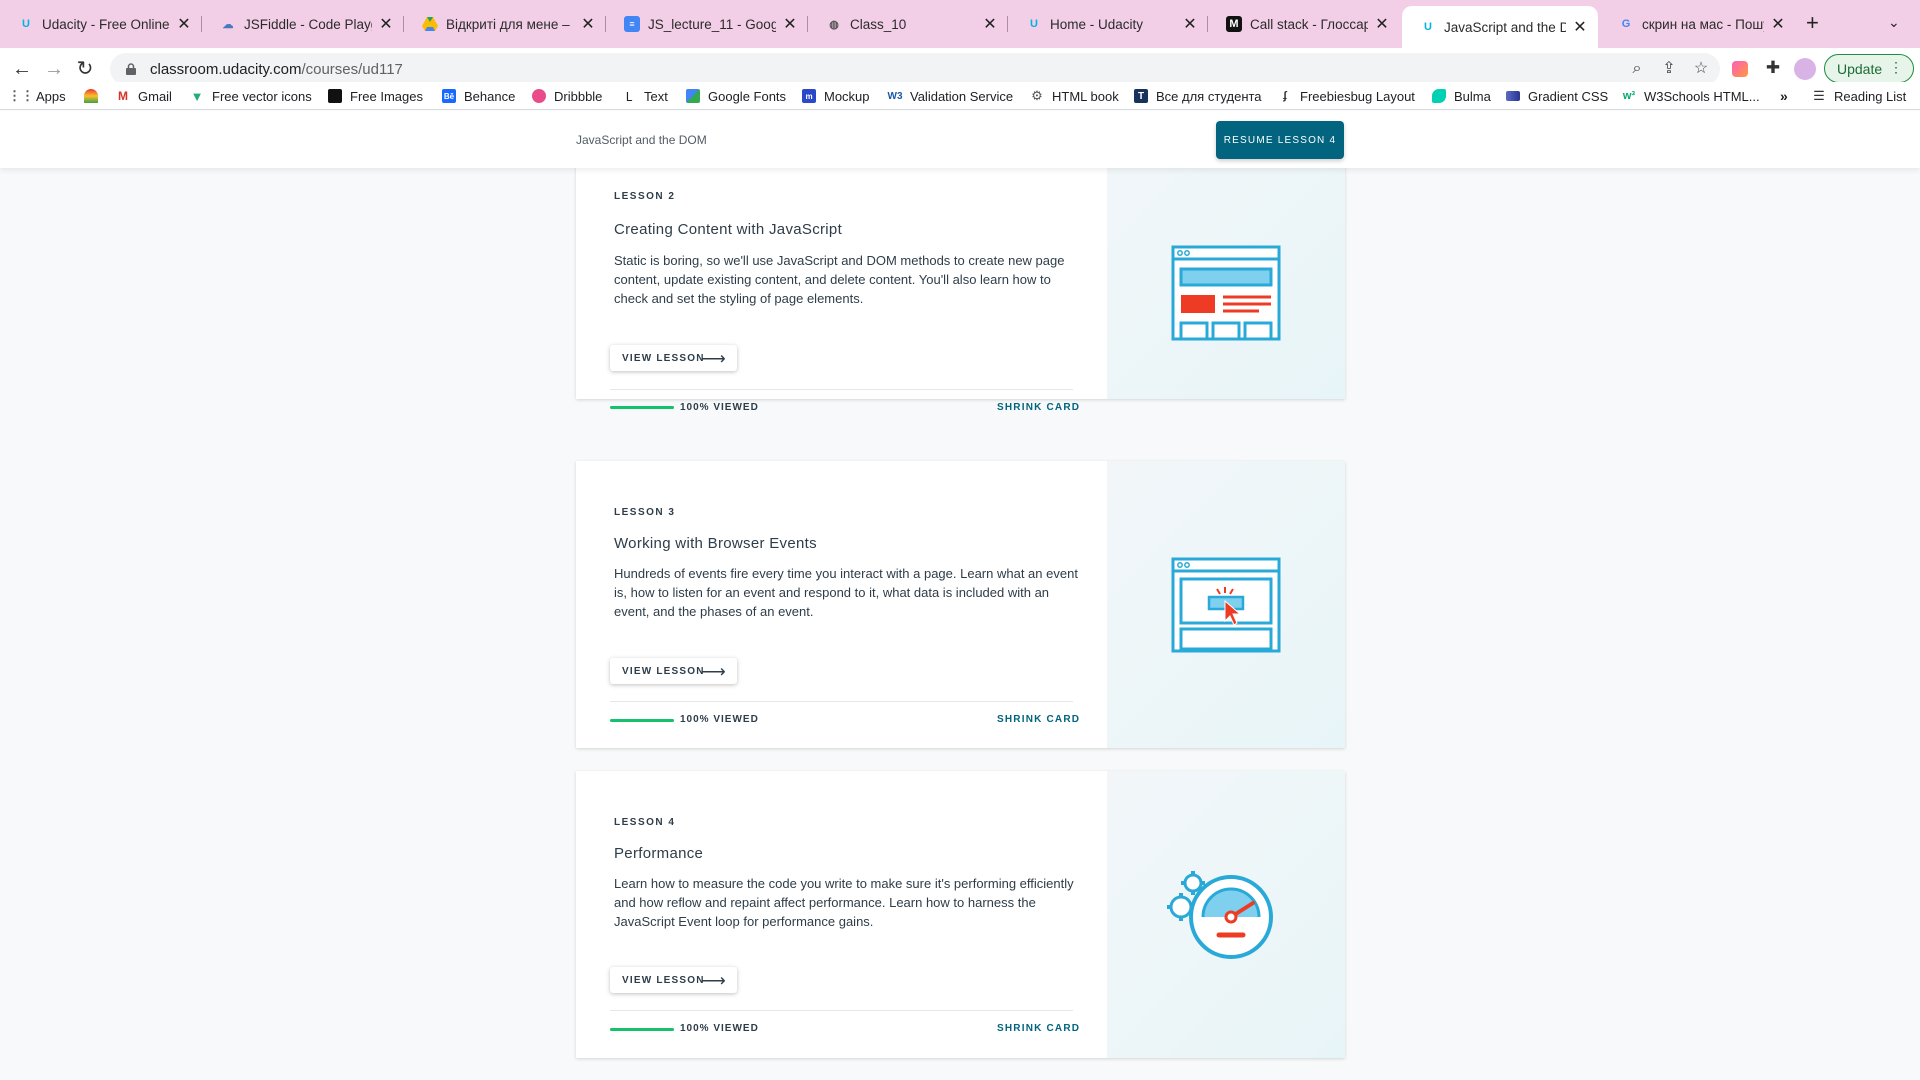 The height and width of the screenshot is (1080, 1920). I want to click on bookmark-label: Free Images, so click(386, 96).